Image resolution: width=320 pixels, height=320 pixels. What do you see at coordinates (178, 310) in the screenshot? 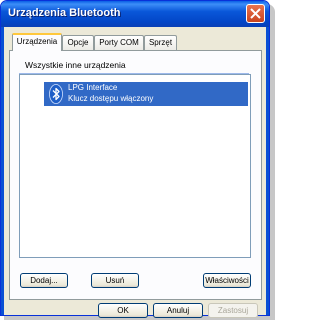
I see `cancel-button: Anuluj` at bounding box center [178, 310].